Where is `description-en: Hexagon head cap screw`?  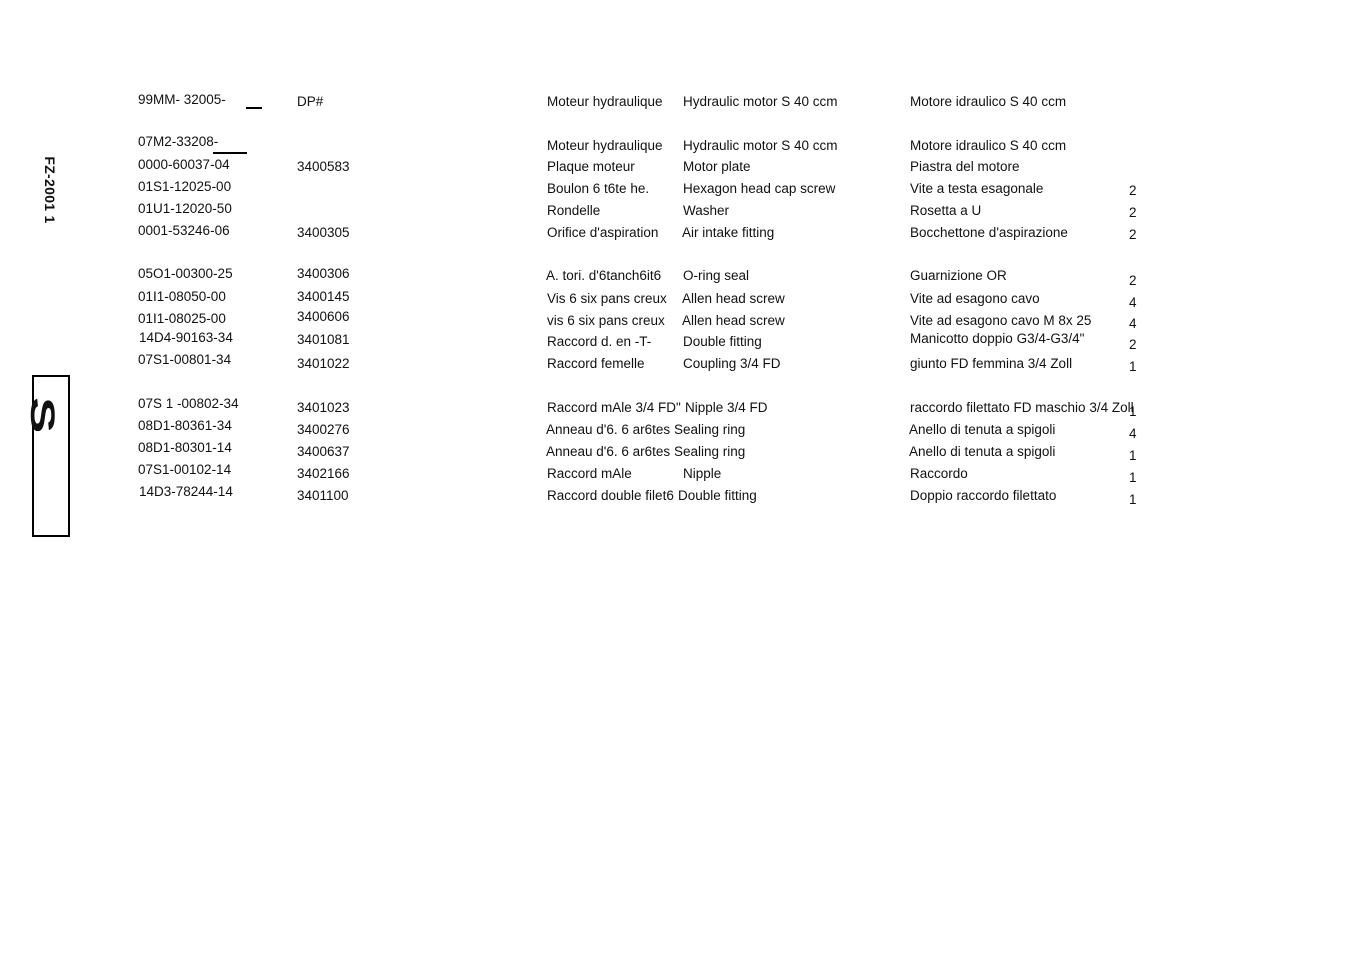
description-en: Hexagon head cap screw is located at coordinates (759, 188).